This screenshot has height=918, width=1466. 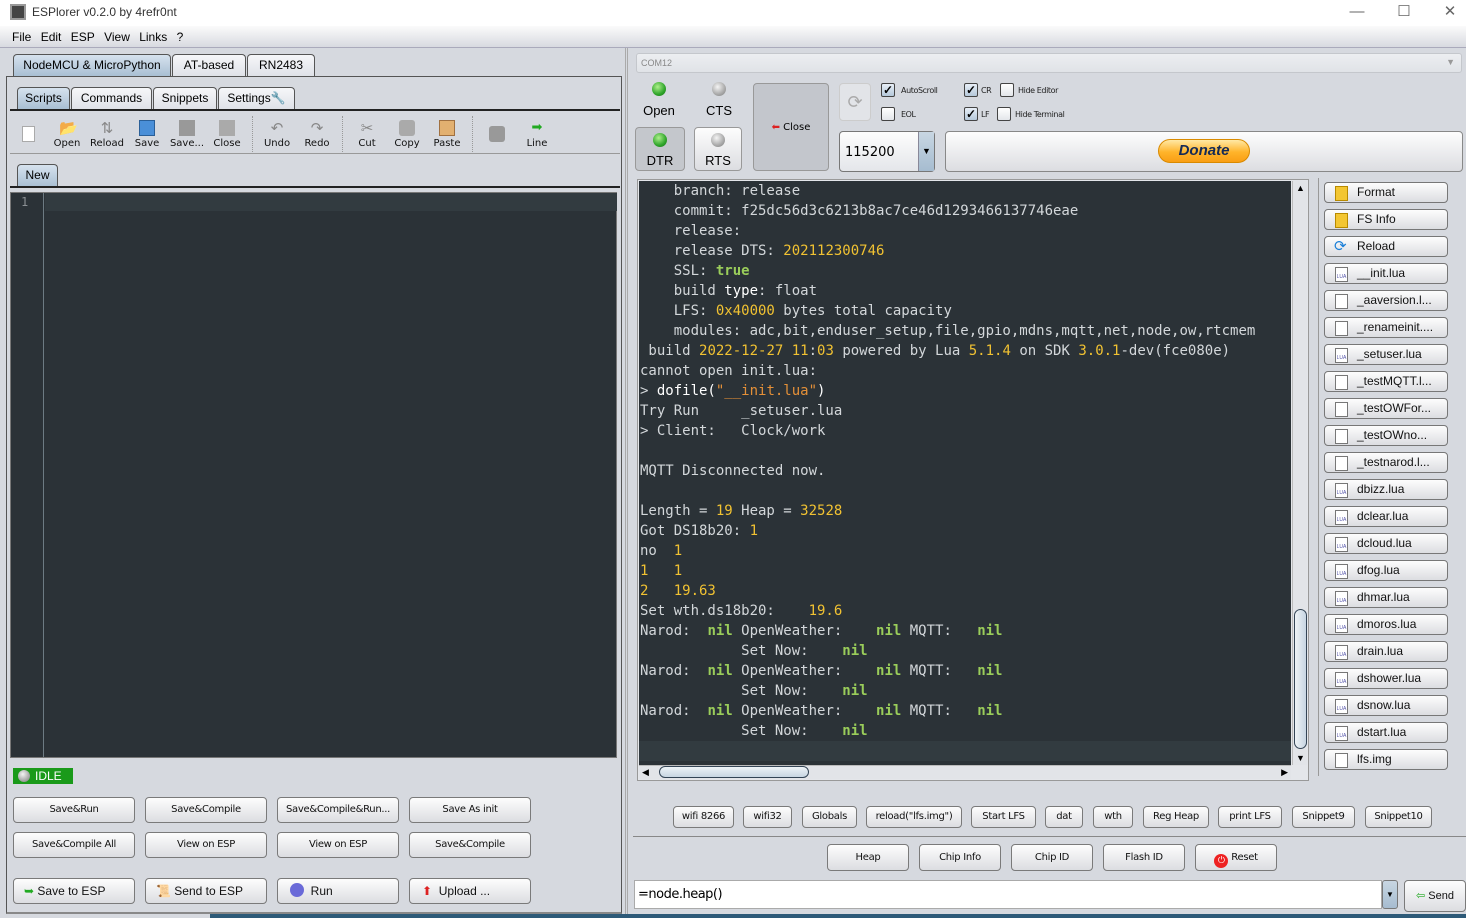 What do you see at coordinates (1007, 90) in the screenshot?
I see `hide-editor-checkbox` at bounding box center [1007, 90].